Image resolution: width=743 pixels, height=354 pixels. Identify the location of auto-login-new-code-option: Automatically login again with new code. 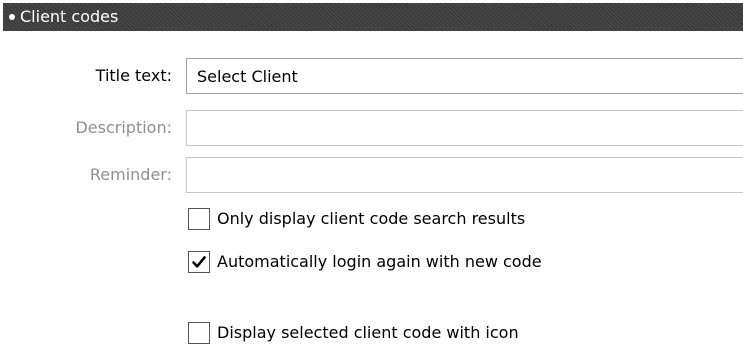
(365, 262).